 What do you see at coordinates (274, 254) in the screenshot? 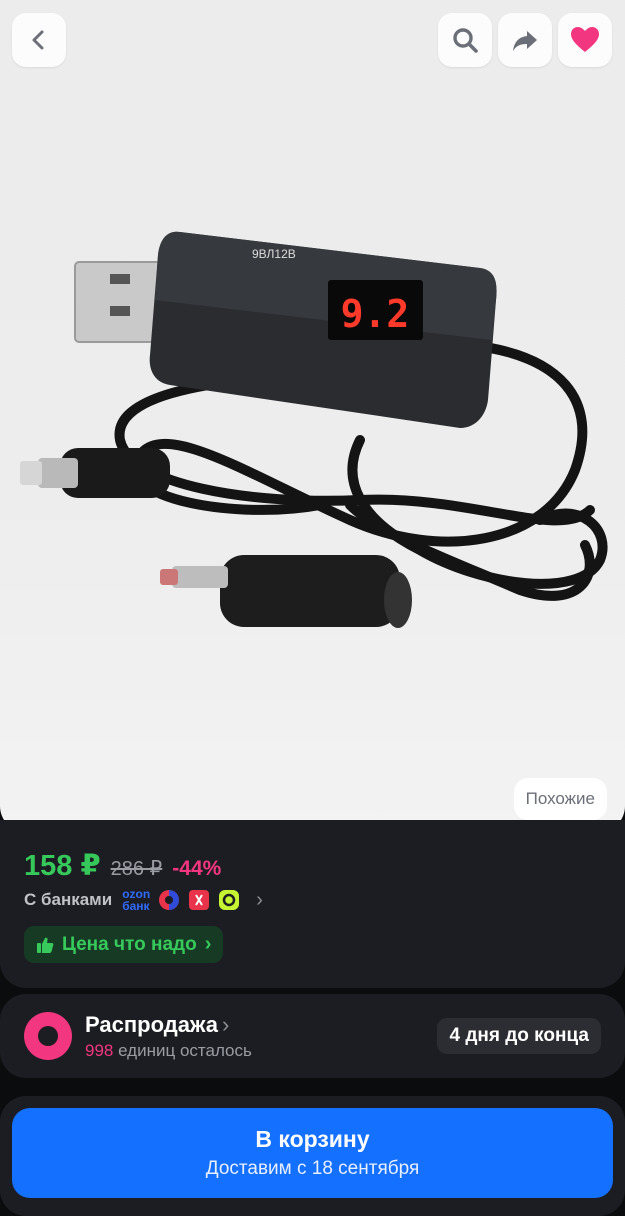
I see `device-label: 9ВЛ12В` at bounding box center [274, 254].